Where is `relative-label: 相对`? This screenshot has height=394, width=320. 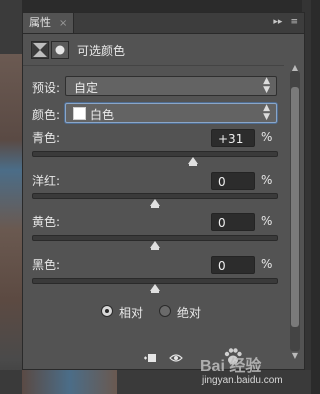
relative-label: 相对 is located at coordinates (131, 312).